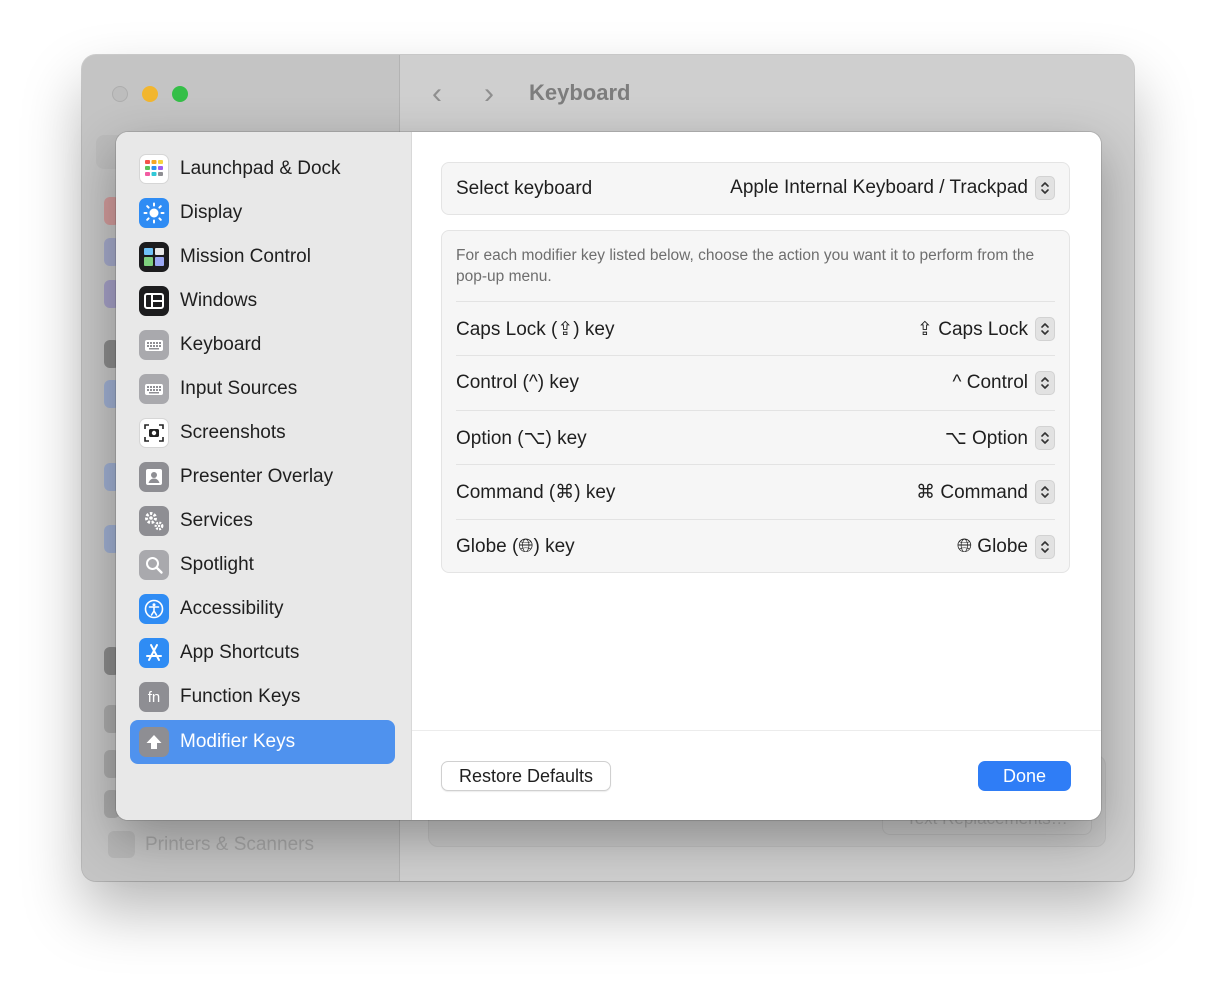 The width and height of the screenshot is (1216, 990). What do you see at coordinates (154, 433) in the screenshot?
I see `screenshots-icon` at bounding box center [154, 433].